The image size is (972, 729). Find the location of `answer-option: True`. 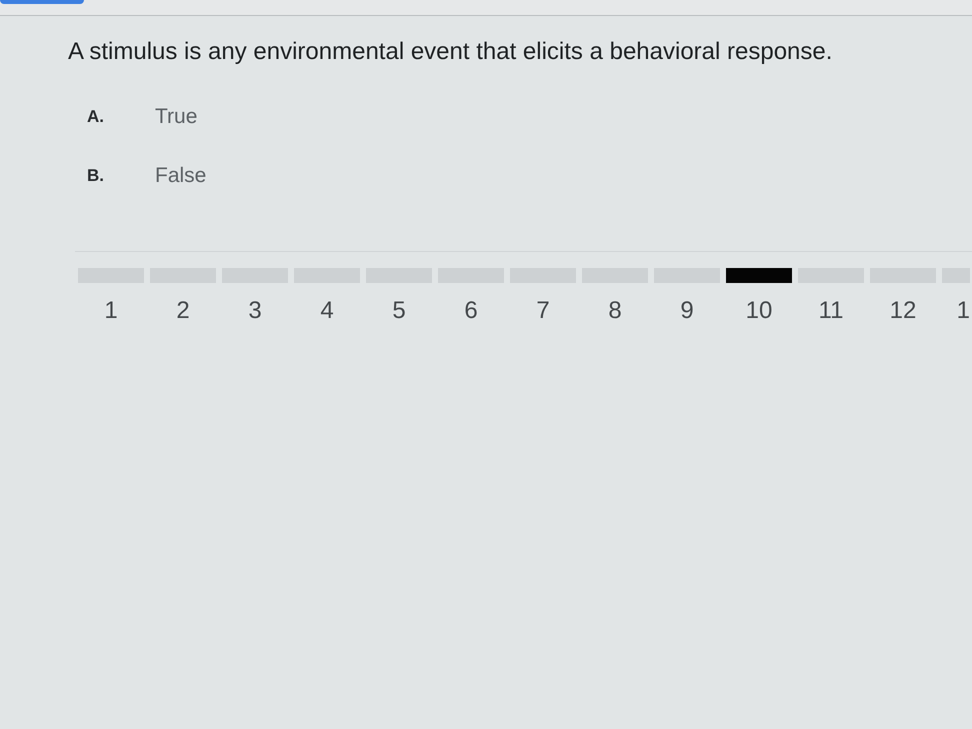

answer-option: True is located at coordinates (176, 116).